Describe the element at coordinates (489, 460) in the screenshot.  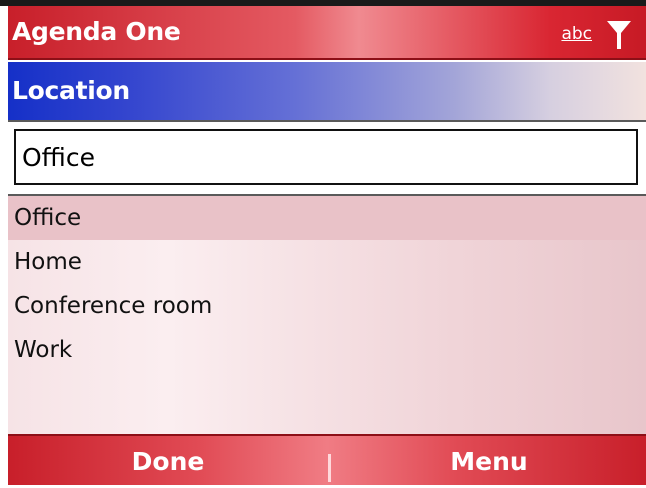
I see `menu-softkey: Menu` at that location.